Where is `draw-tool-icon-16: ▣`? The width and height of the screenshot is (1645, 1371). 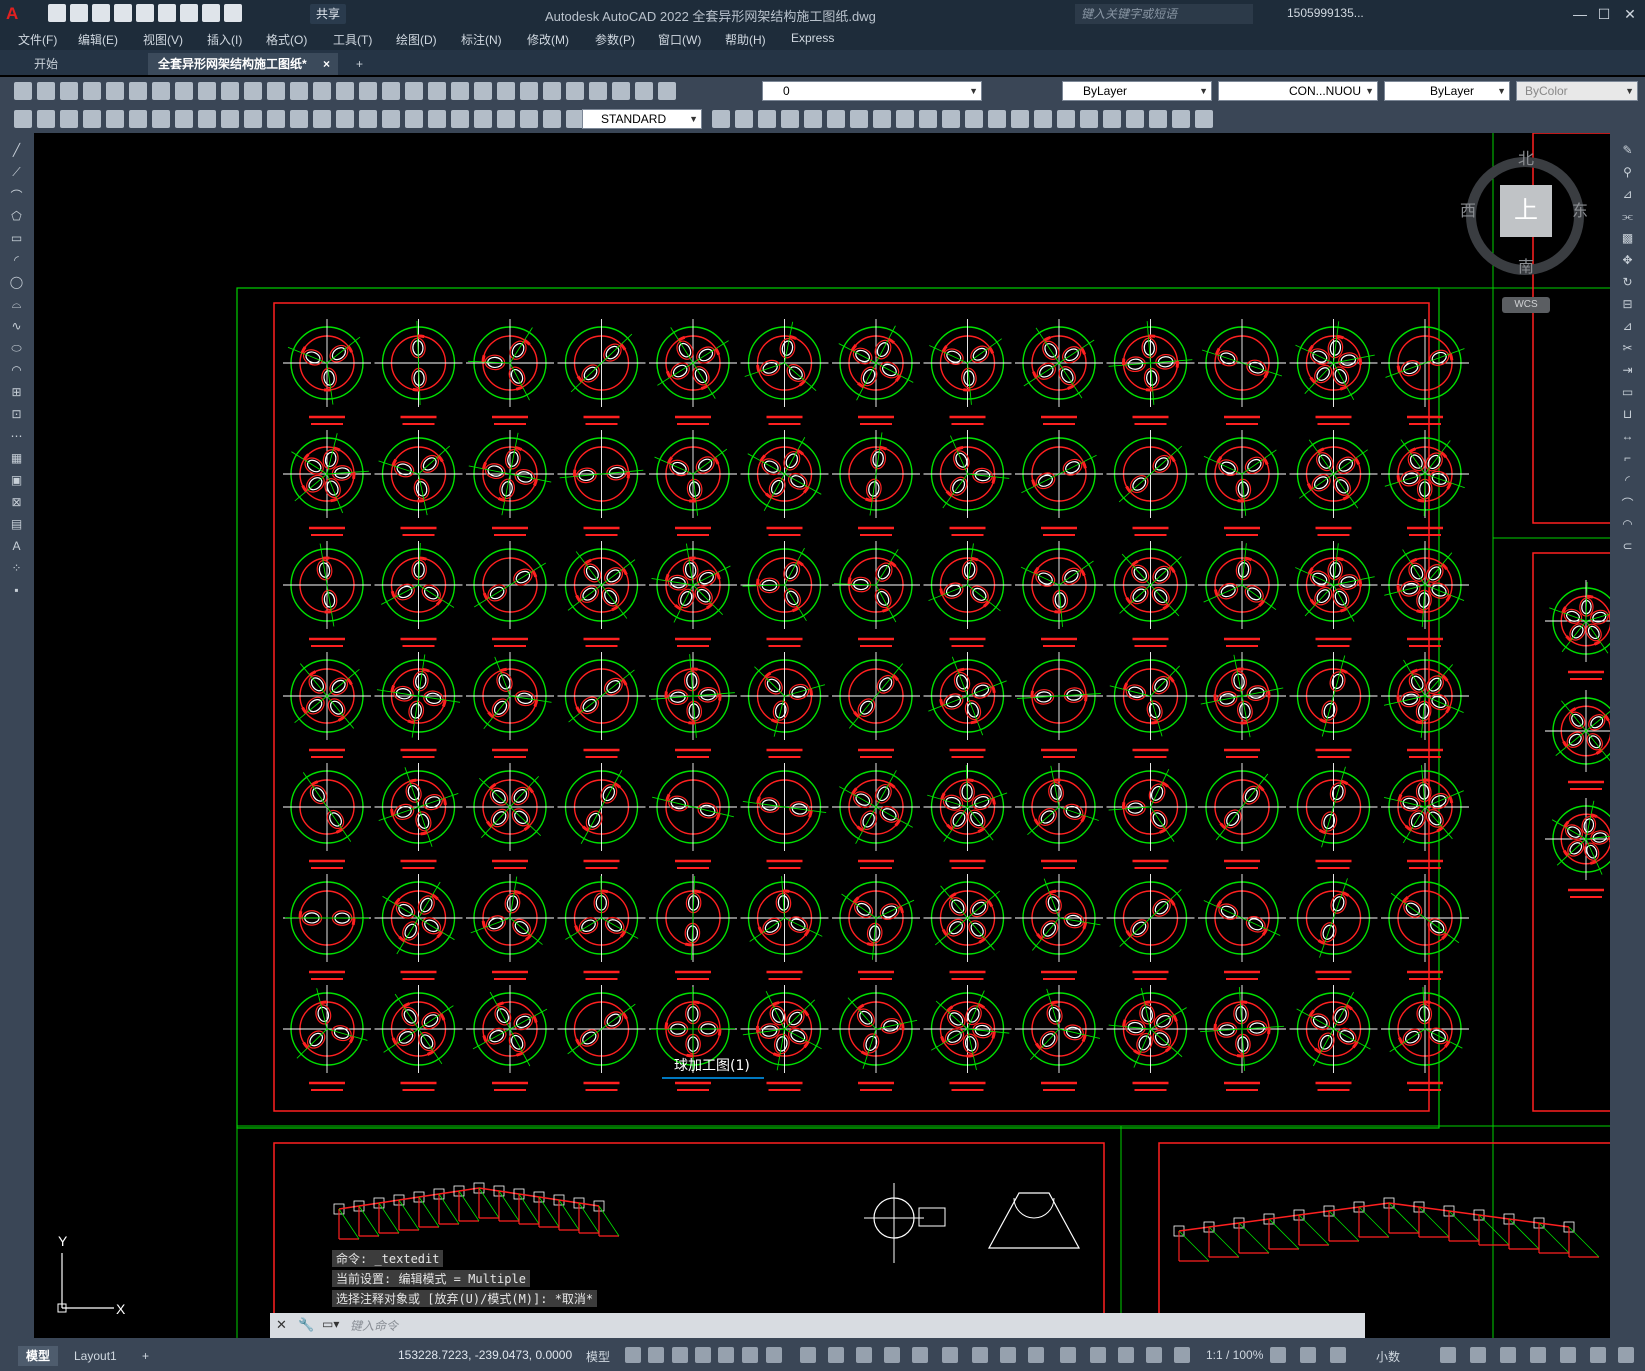
draw-tool-icon-16: ▣ is located at coordinates (16, 481).